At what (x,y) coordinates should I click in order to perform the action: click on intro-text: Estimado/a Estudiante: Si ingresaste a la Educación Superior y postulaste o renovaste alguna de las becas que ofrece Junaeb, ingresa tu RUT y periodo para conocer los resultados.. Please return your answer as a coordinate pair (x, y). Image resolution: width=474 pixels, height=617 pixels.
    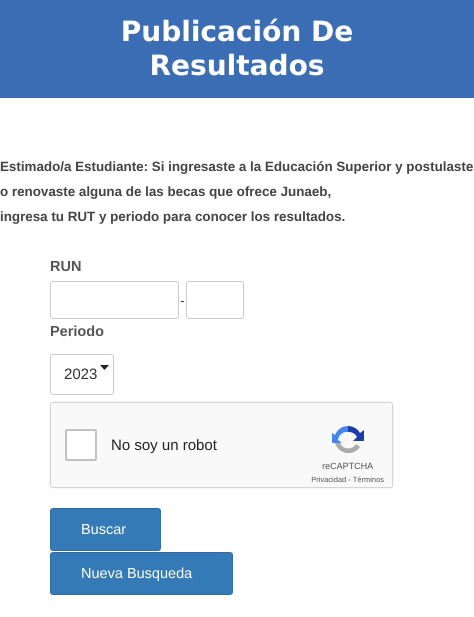
    Looking at the image, I should click on (237, 192).